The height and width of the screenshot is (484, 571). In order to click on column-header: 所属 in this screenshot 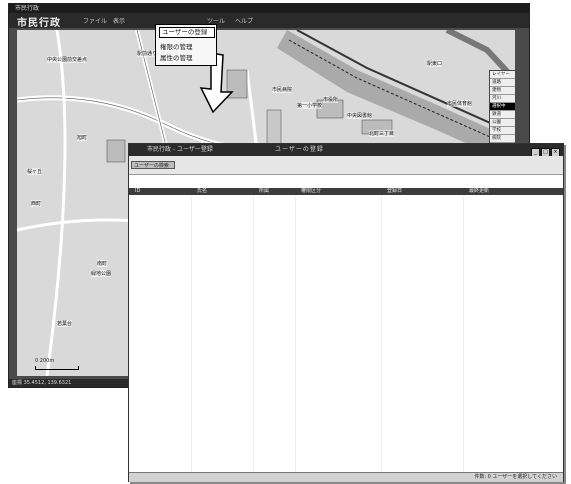, I will do `click(264, 191)`.